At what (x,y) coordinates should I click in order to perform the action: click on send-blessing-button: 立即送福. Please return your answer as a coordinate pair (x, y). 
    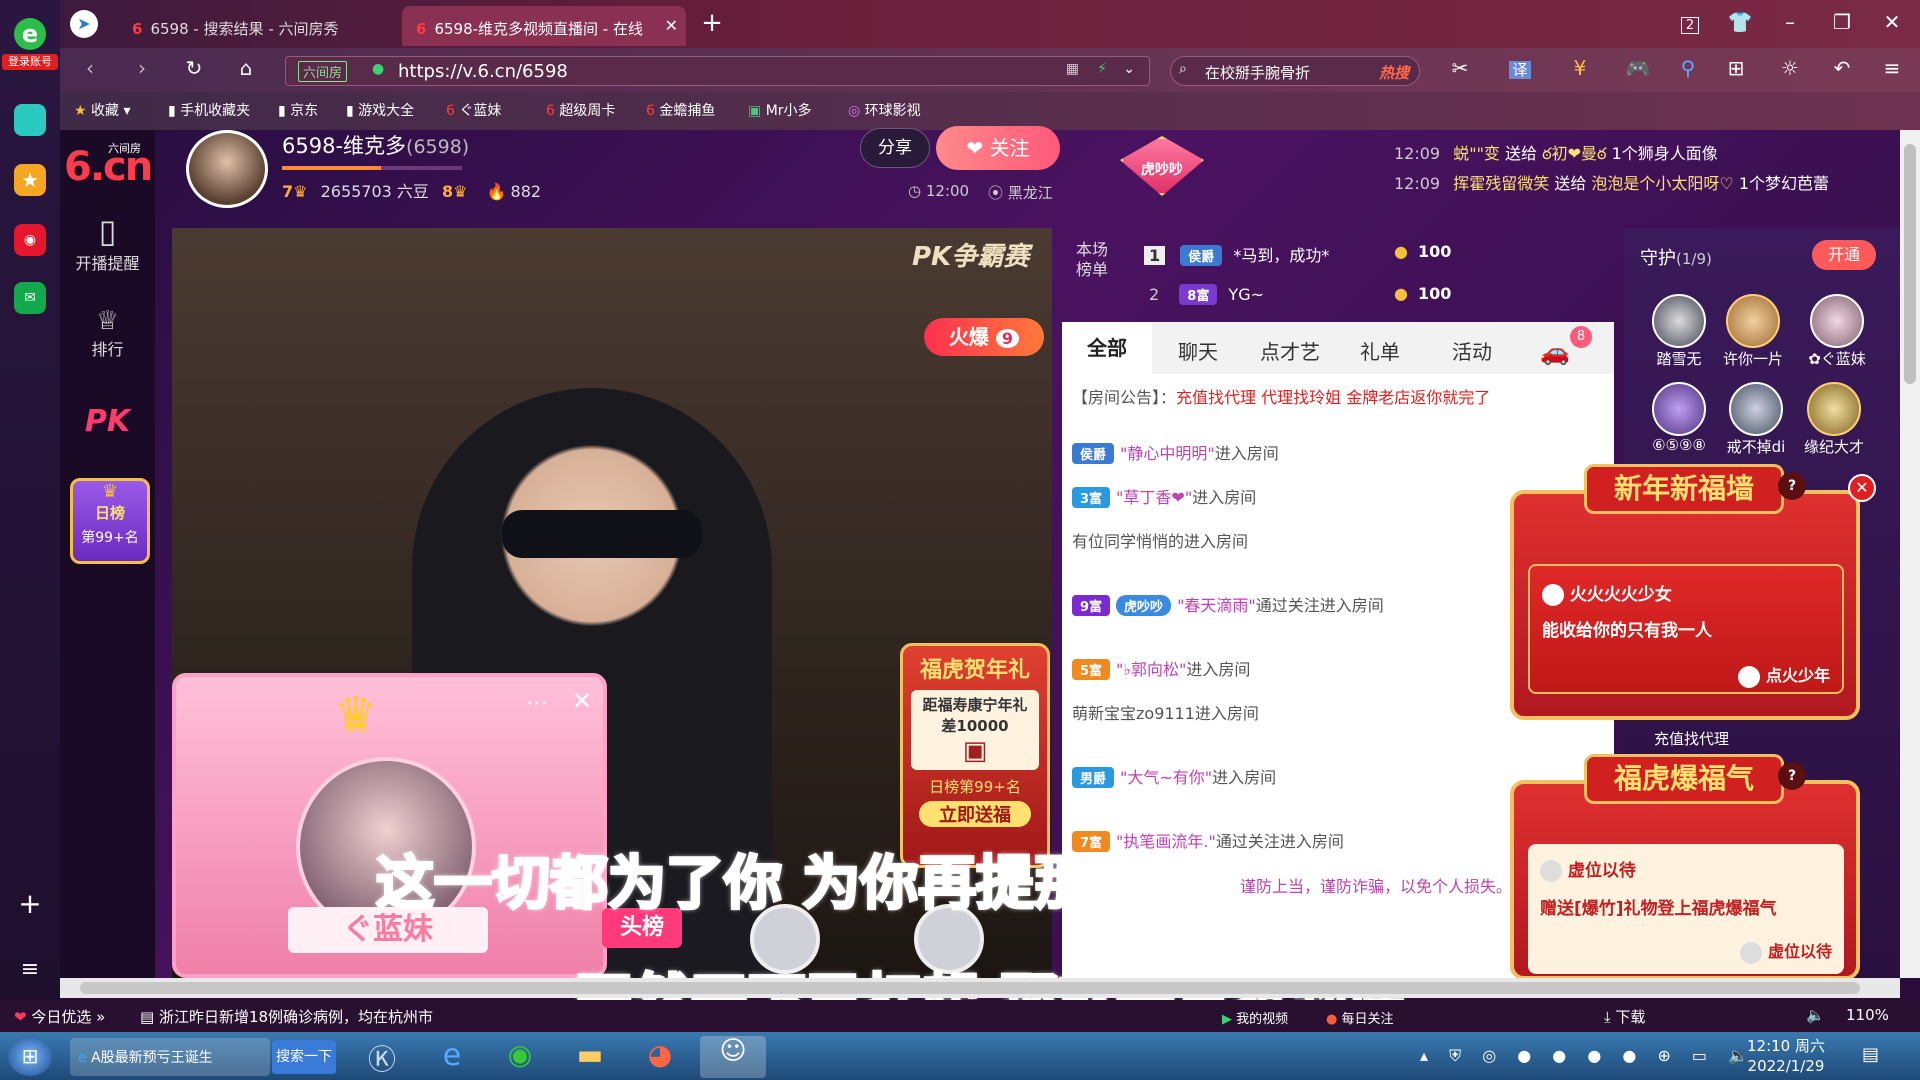
    Looking at the image, I should click on (975, 814).